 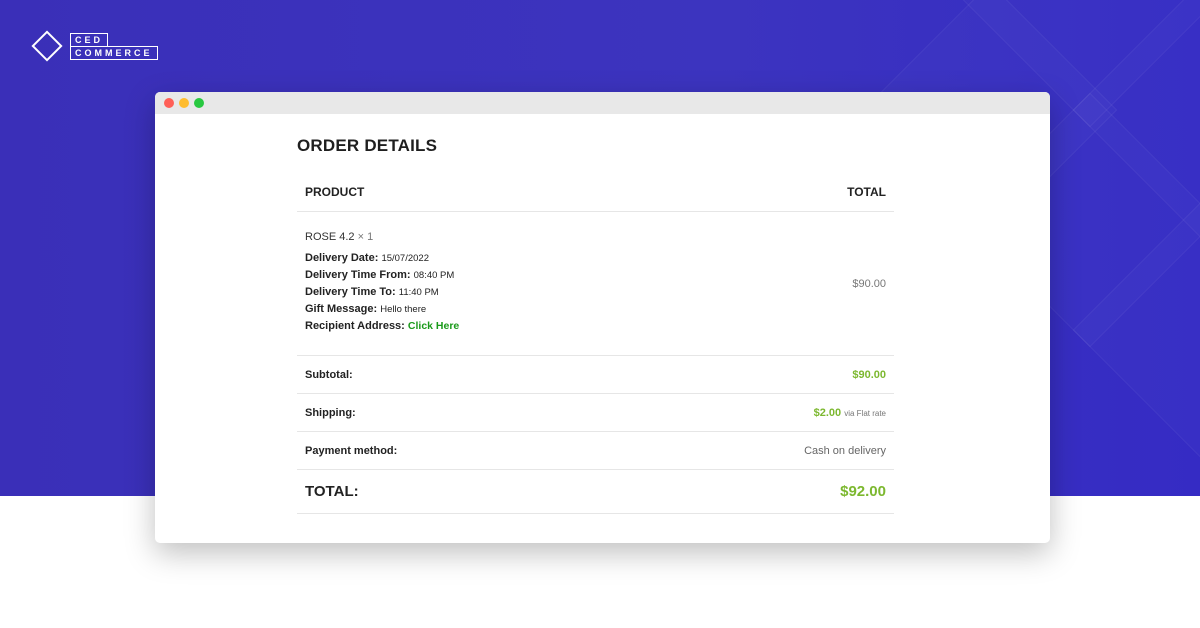 I want to click on page-title: ORDER DETAILS, so click(x=367, y=145).